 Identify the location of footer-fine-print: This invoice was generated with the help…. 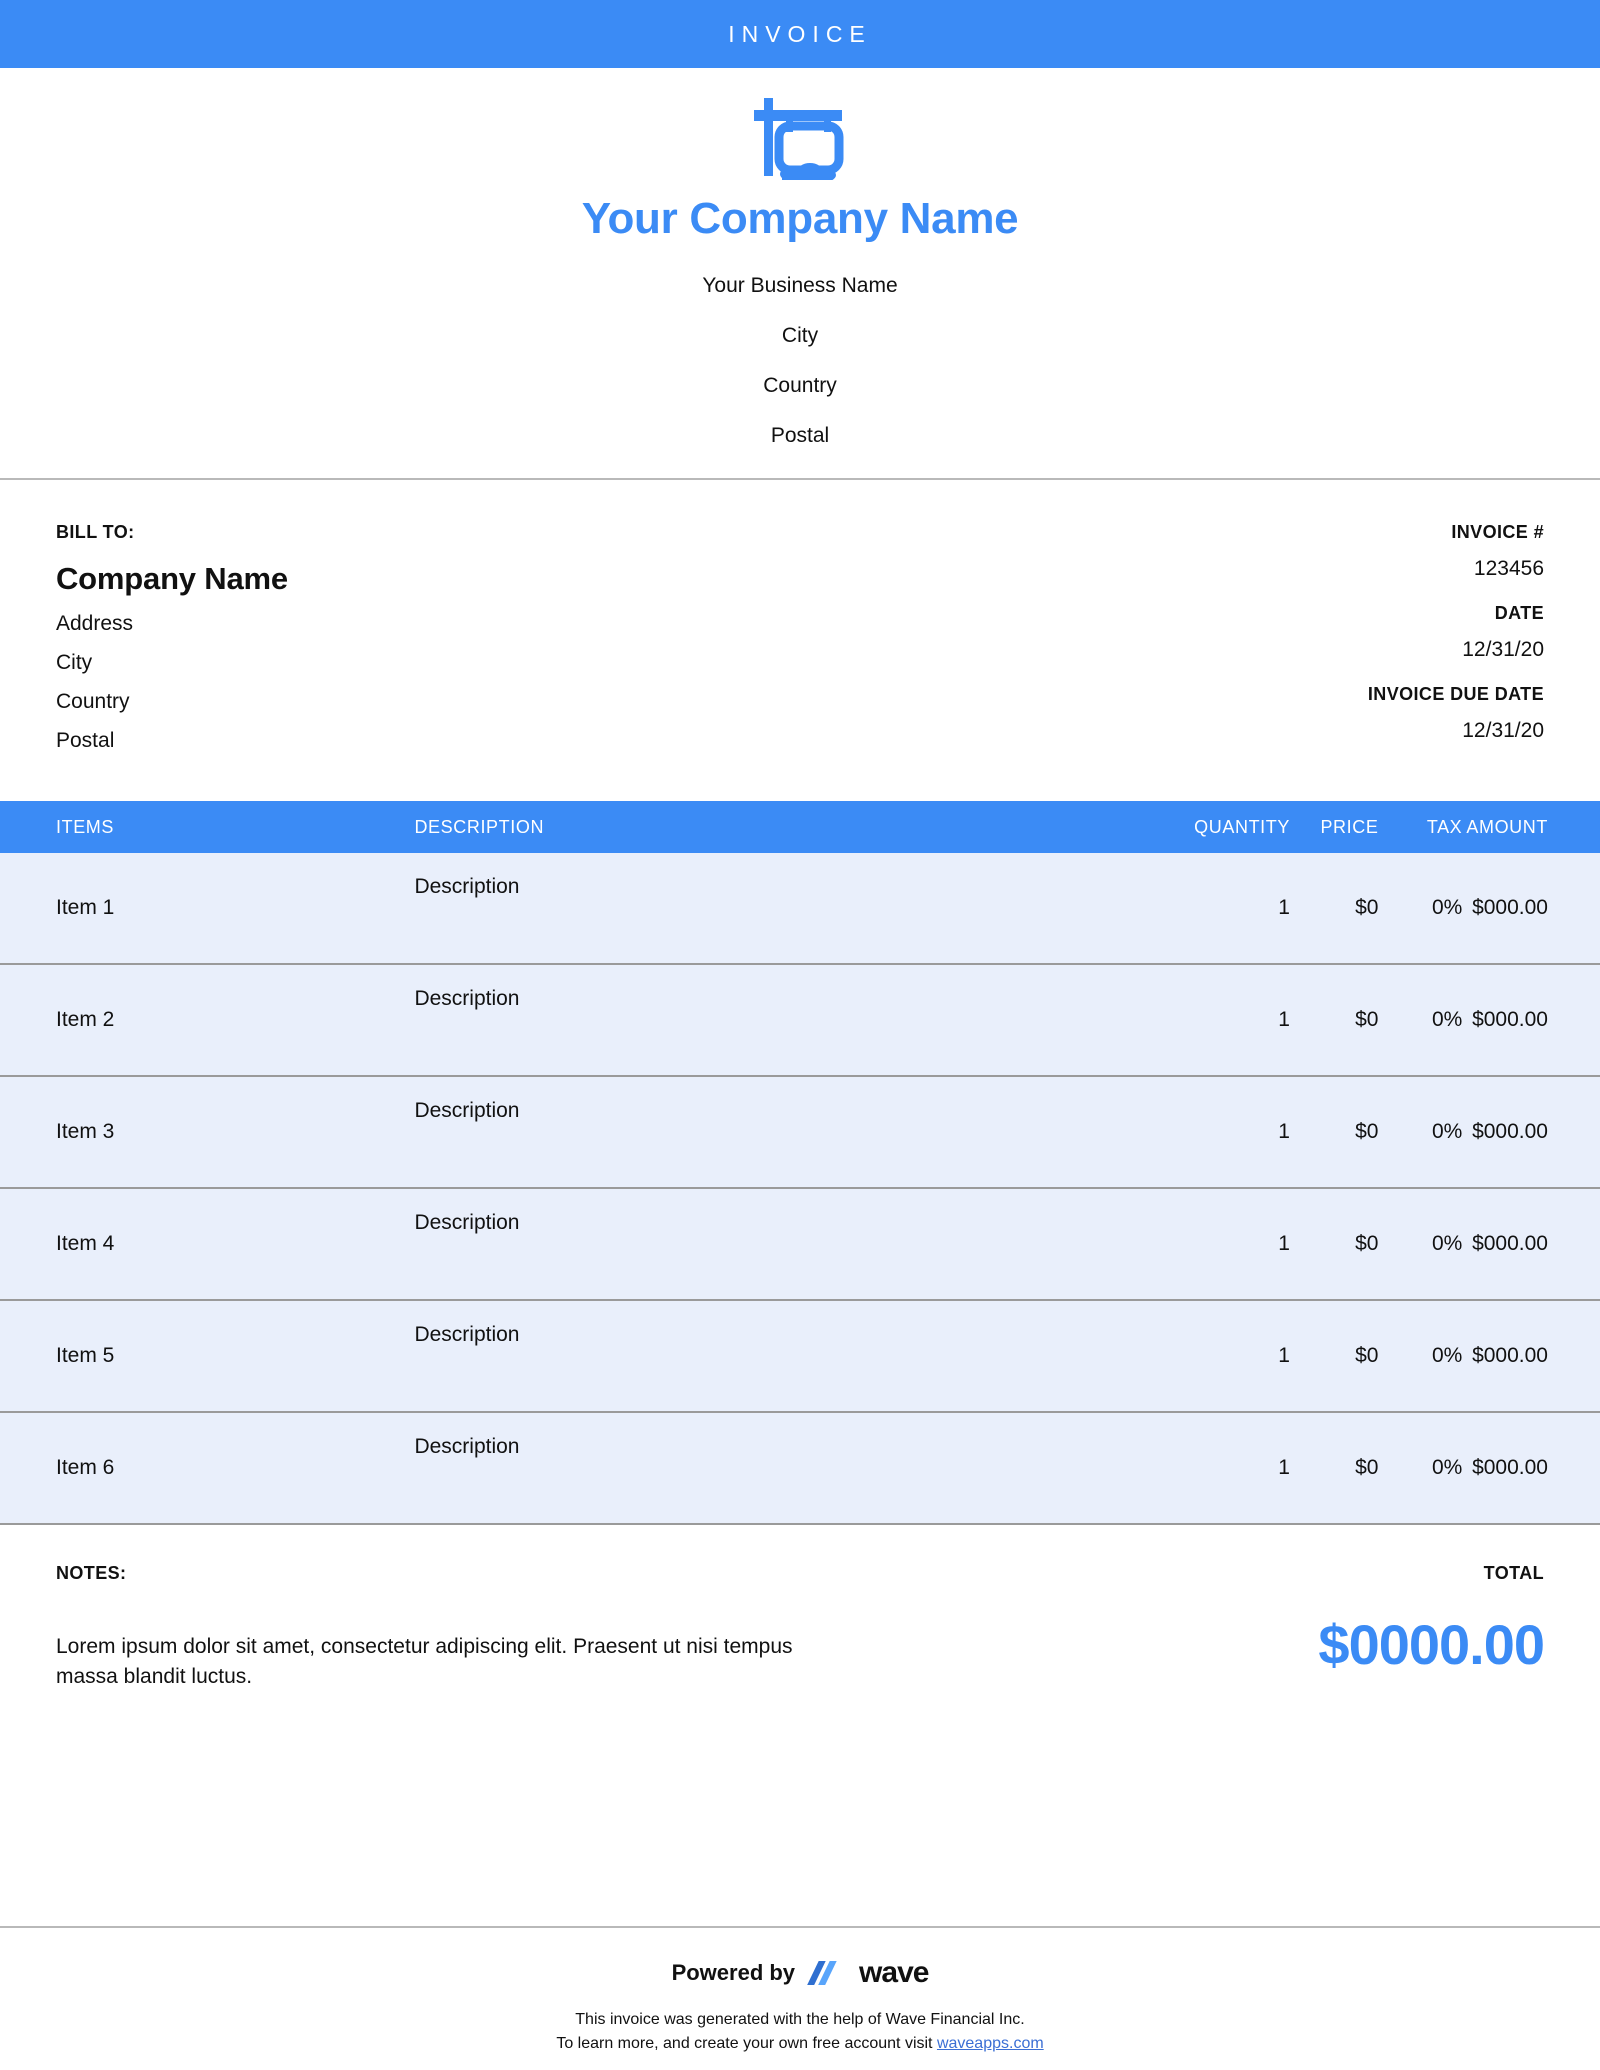
(800, 2032).